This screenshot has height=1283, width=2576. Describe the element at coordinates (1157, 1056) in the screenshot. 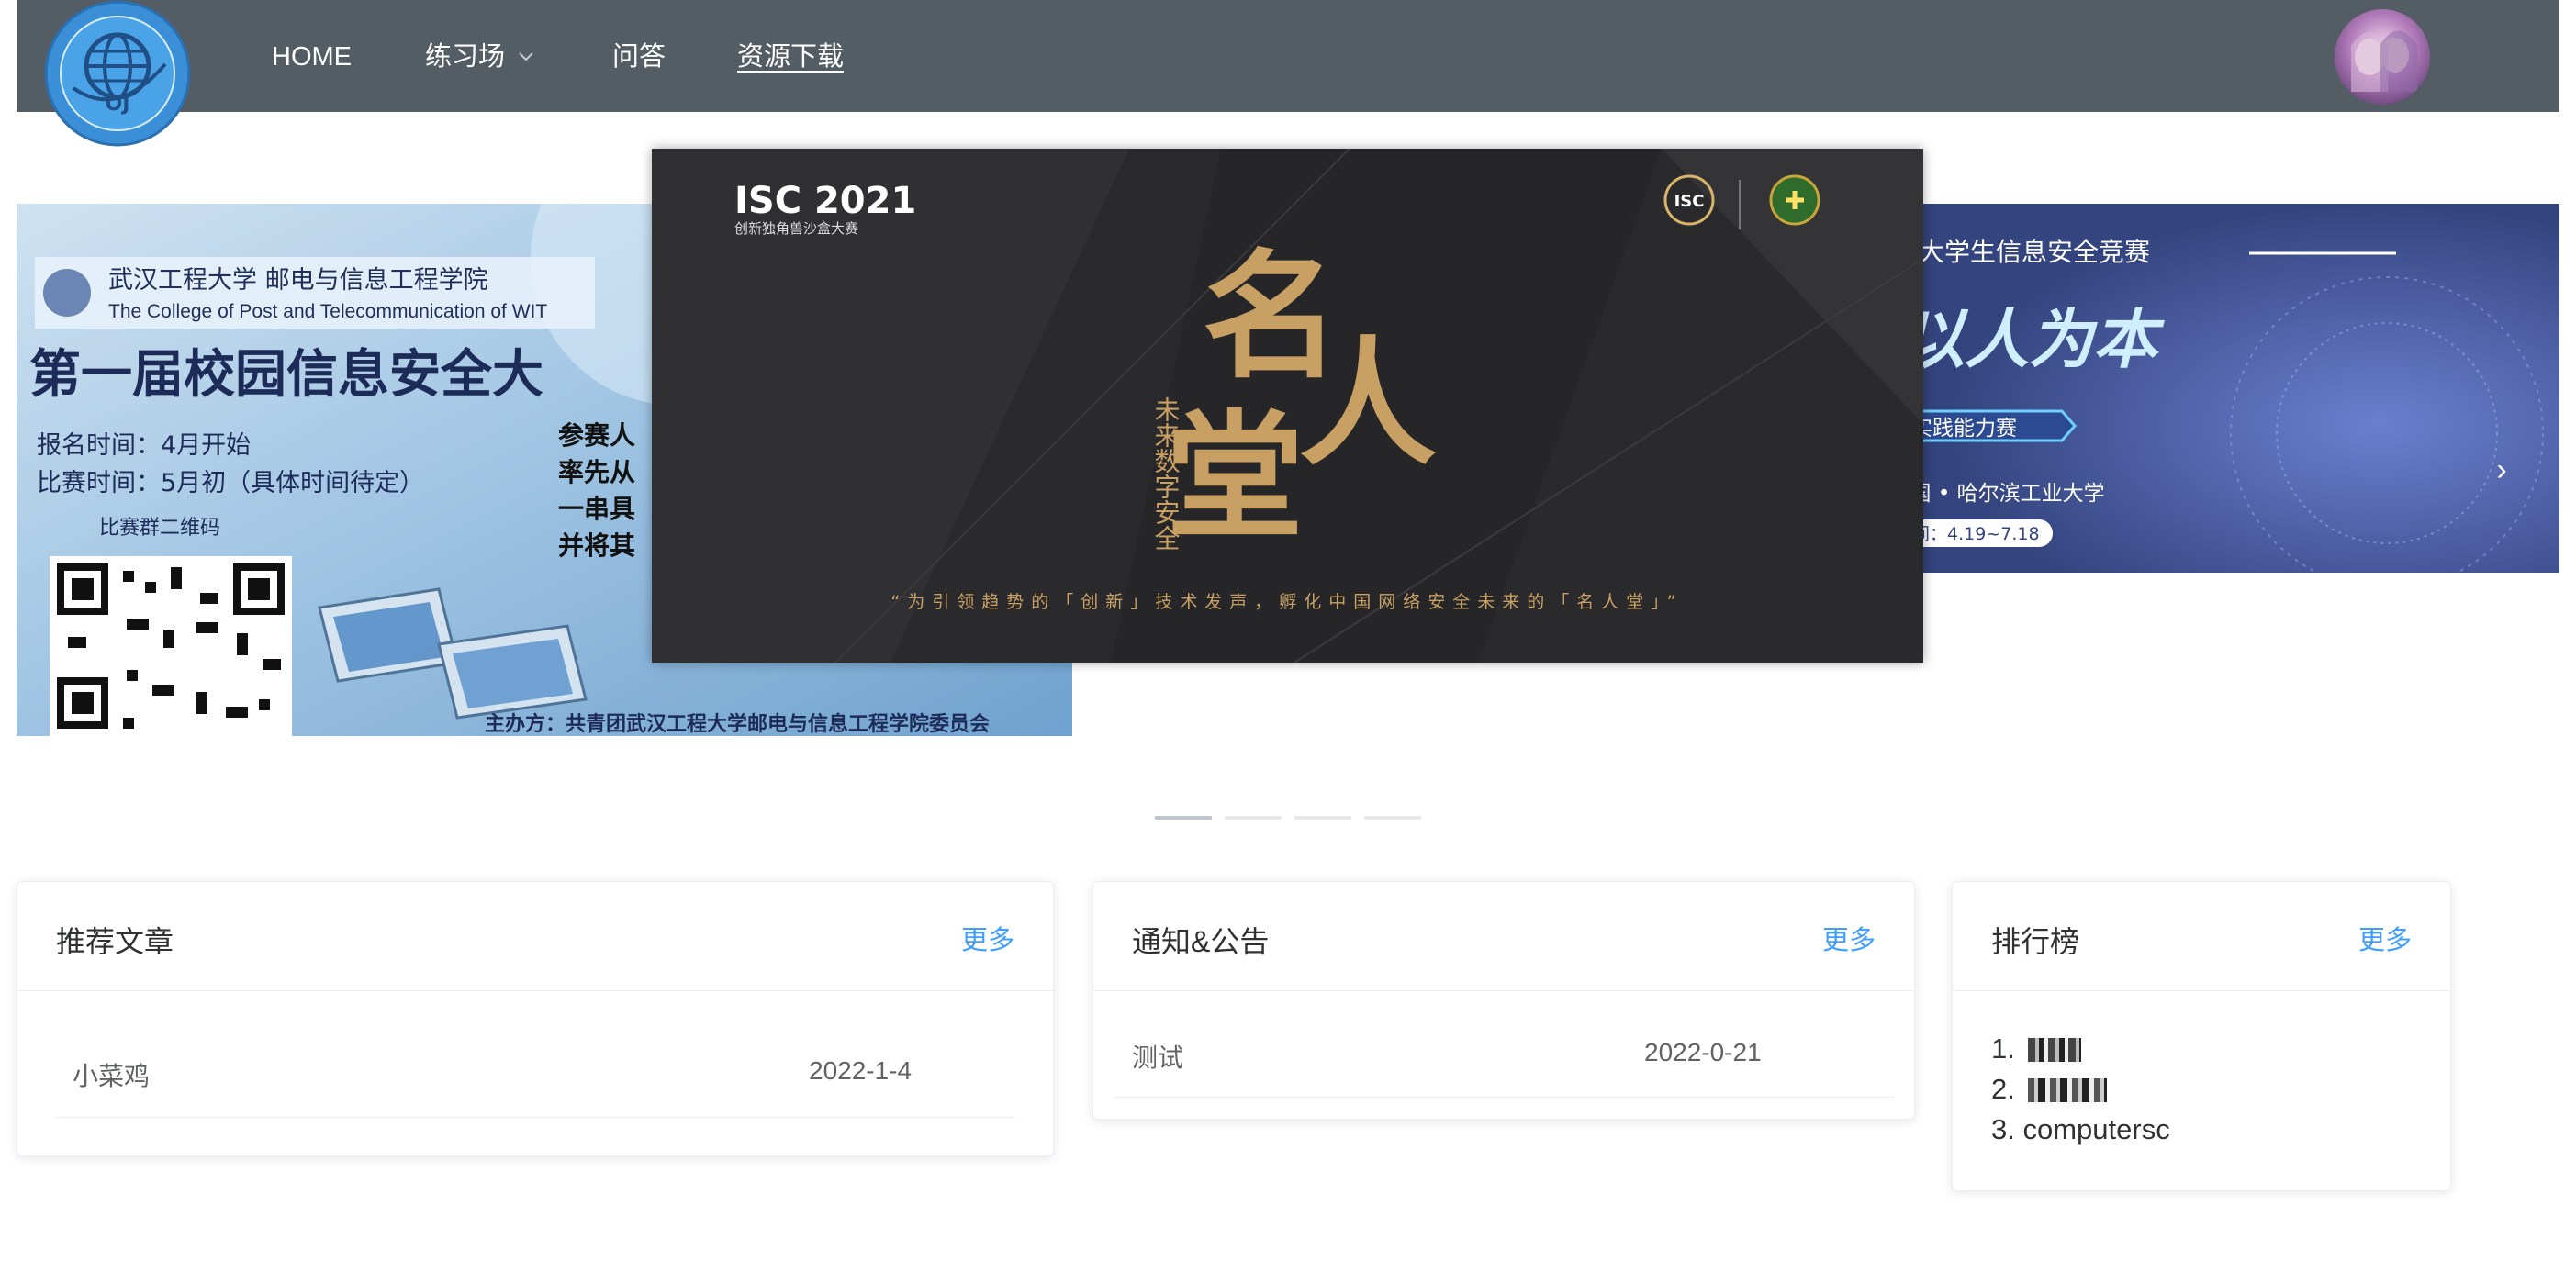

I see `notice-title: 测试` at that location.